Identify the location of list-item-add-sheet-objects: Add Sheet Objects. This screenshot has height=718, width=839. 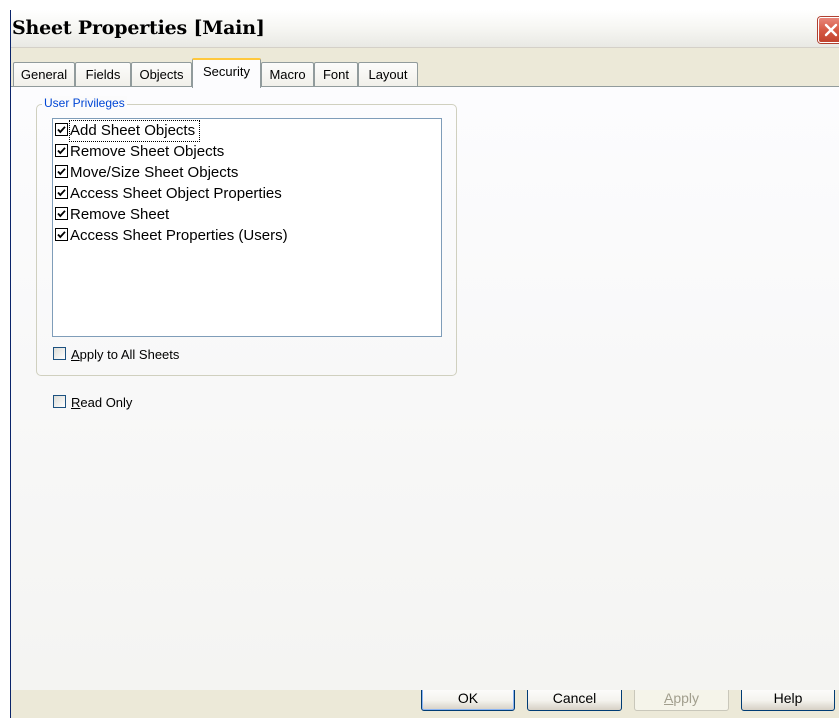
(128, 131).